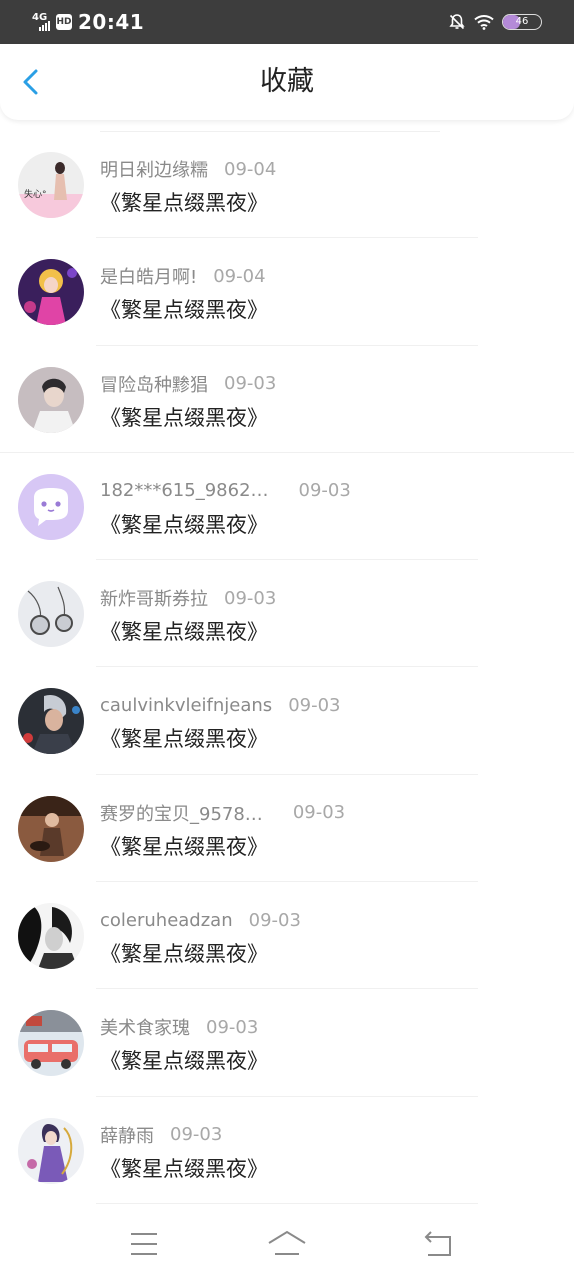 The height and width of the screenshot is (1280, 574). What do you see at coordinates (154, 385) in the screenshot?
I see `user-name: 冒险岛种黪猖` at bounding box center [154, 385].